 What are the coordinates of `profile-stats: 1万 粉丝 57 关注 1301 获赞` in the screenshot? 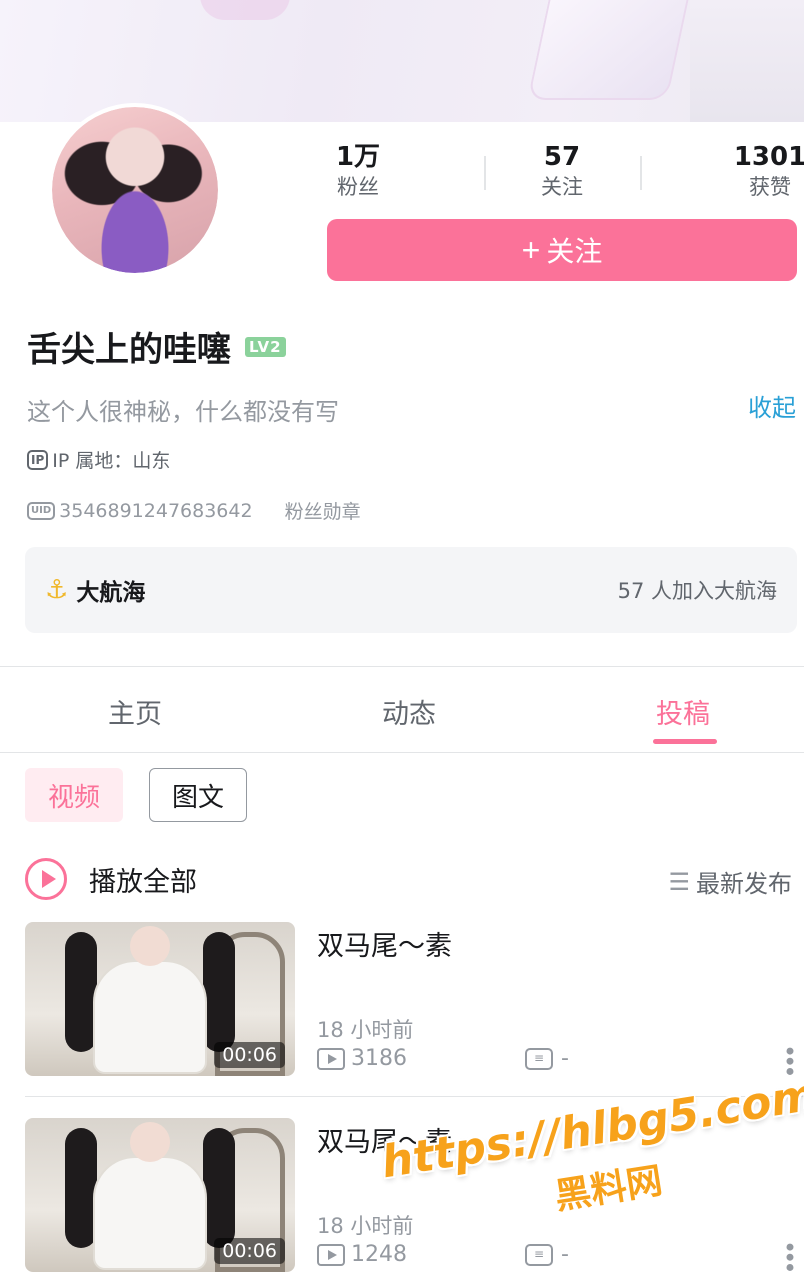 It's located at (557, 172).